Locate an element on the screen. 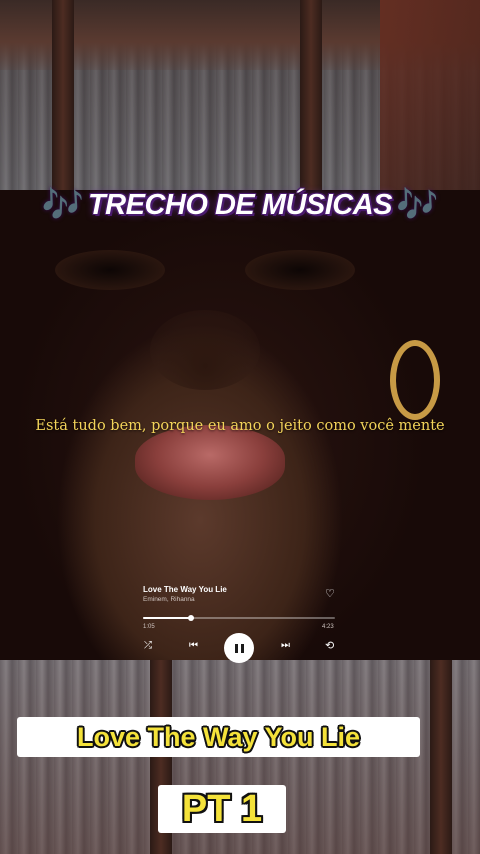 This screenshot has height=854, width=480. time-total: 4:23 is located at coordinates (328, 627).